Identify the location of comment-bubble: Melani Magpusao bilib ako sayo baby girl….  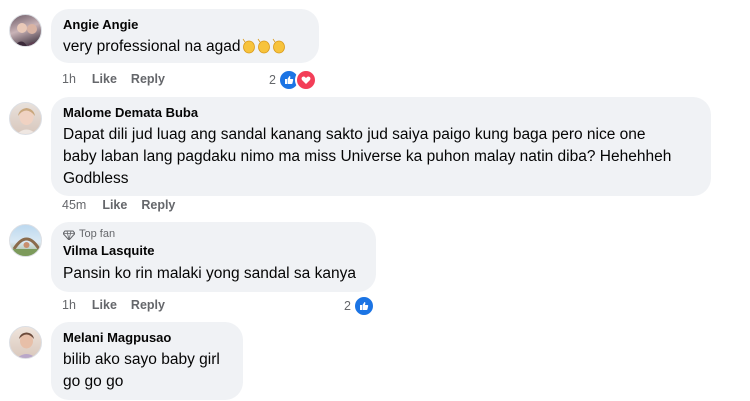
(147, 361).